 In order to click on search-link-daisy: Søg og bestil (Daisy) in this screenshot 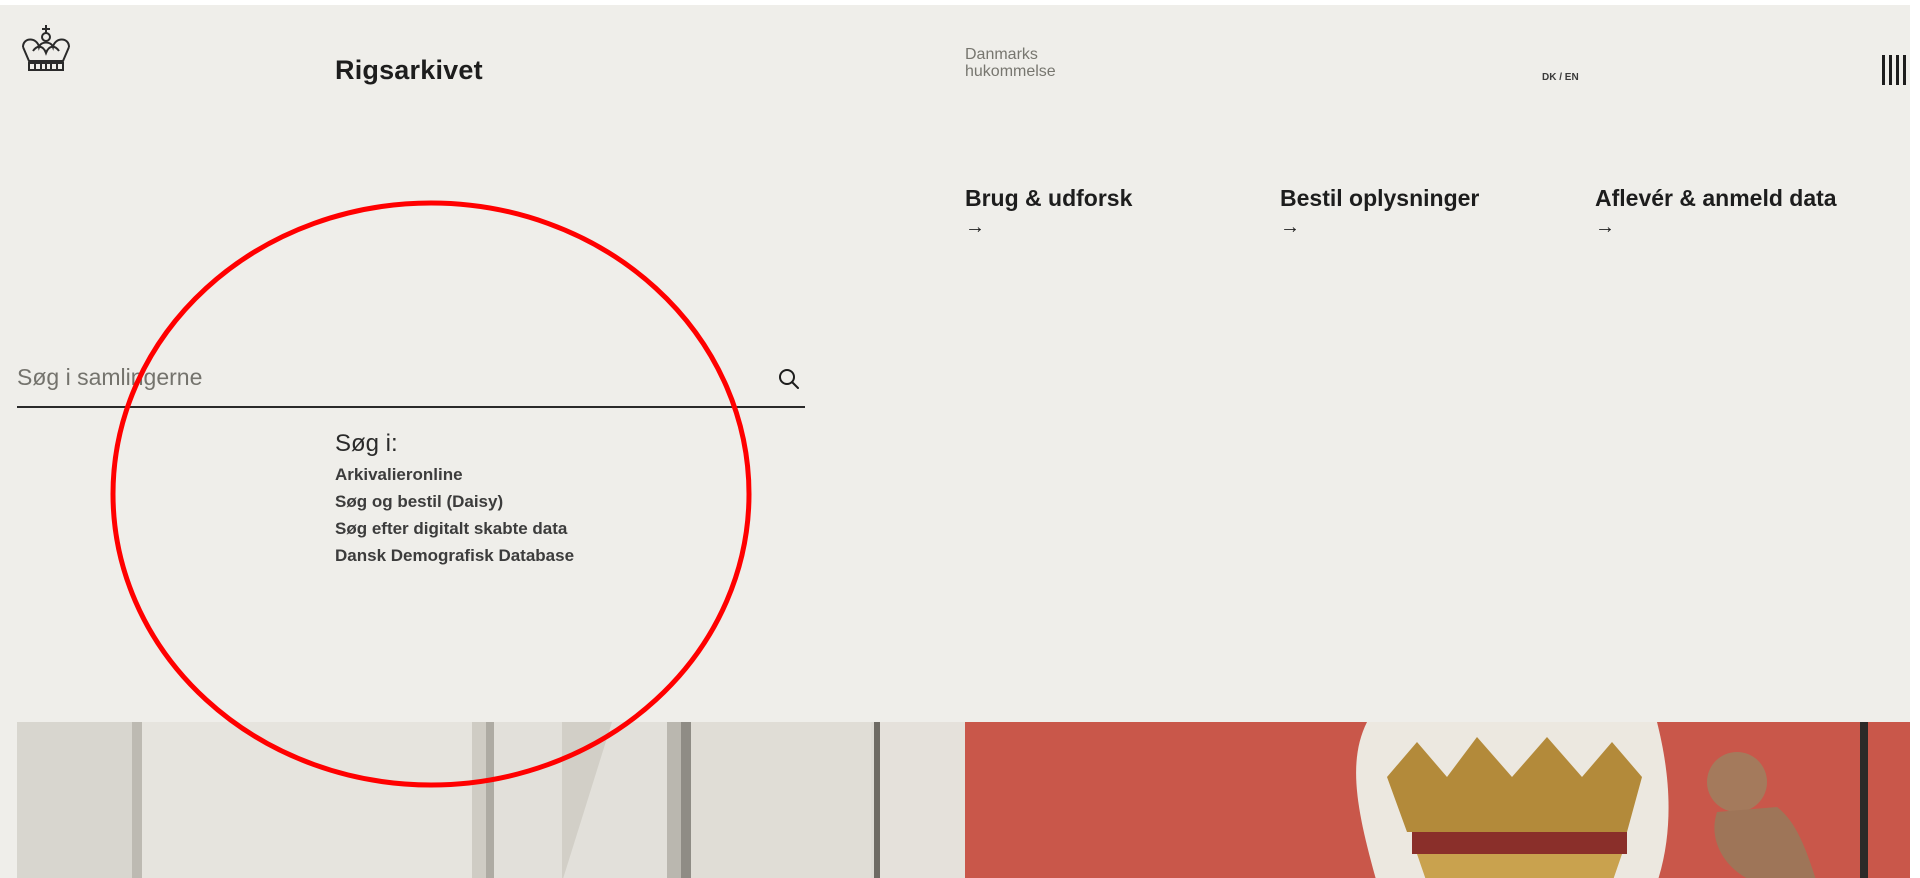, I will do `click(454, 501)`.